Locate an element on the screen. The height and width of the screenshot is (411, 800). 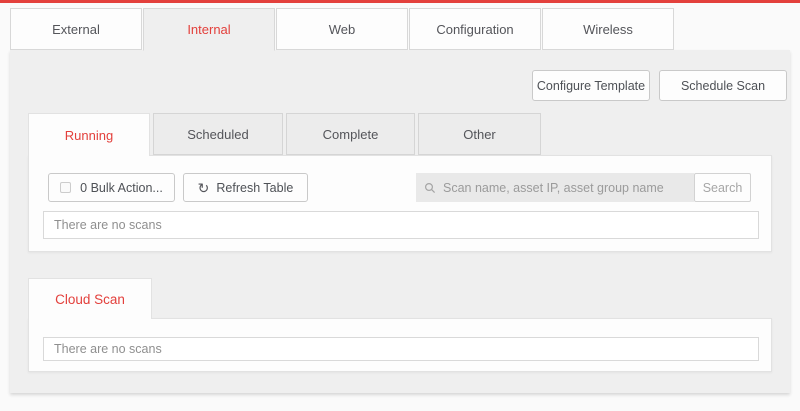
refresh-table-button: ↻ Refresh Table is located at coordinates (245, 187).